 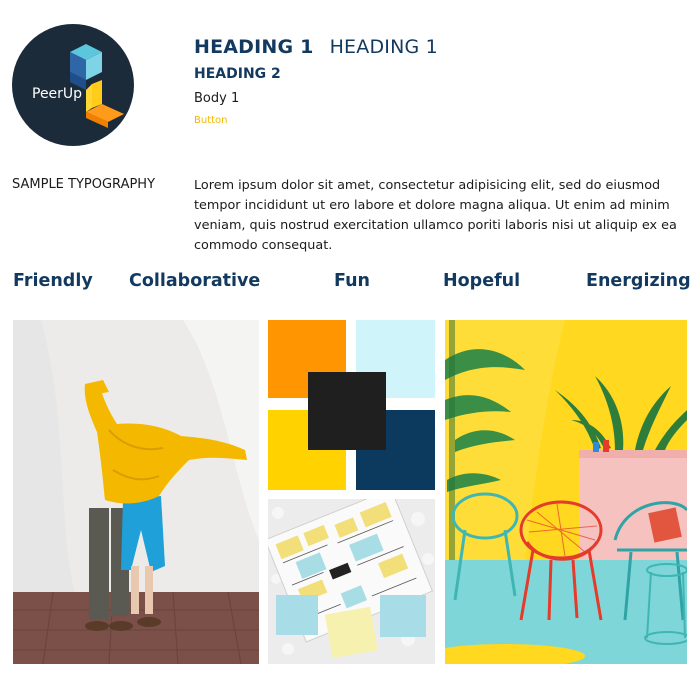 What do you see at coordinates (53, 281) in the screenshot?
I see `trait-friendly: Friendly` at bounding box center [53, 281].